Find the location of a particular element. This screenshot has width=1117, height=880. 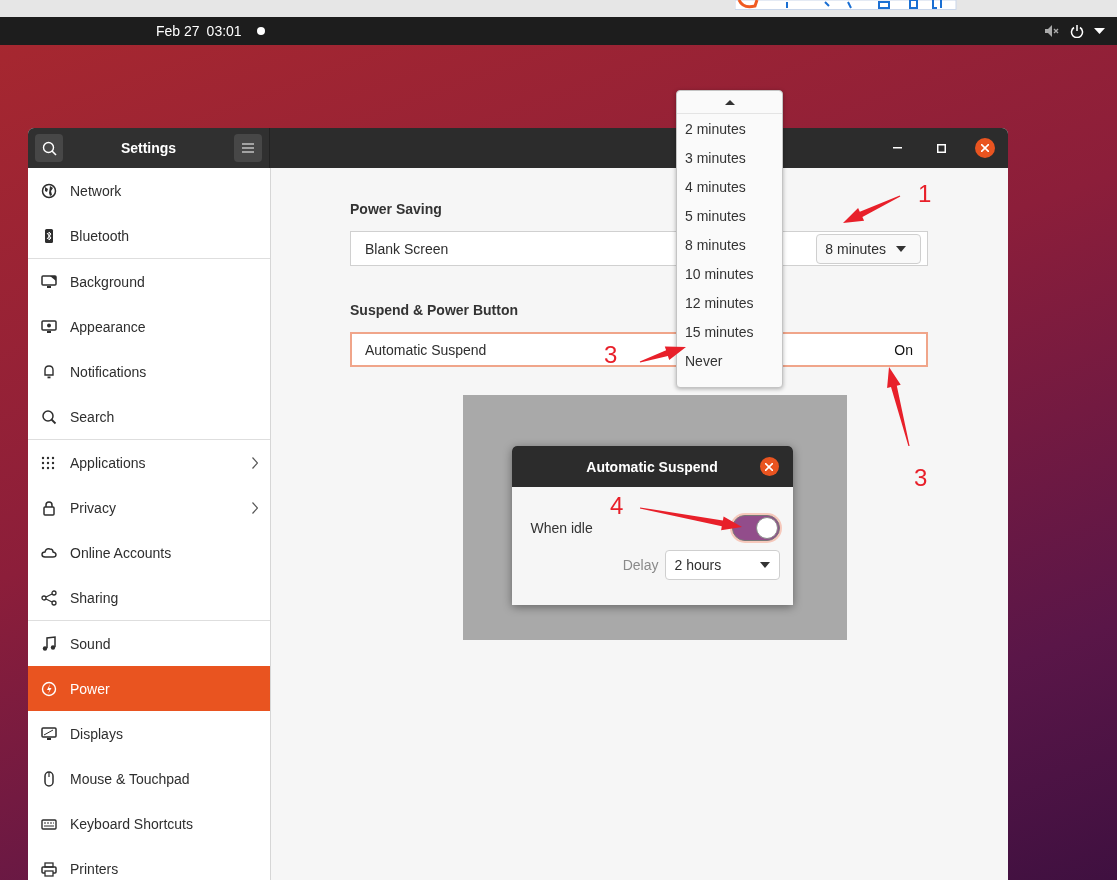

dialog-title: Automatic Suspend is located at coordinates (652, 466).